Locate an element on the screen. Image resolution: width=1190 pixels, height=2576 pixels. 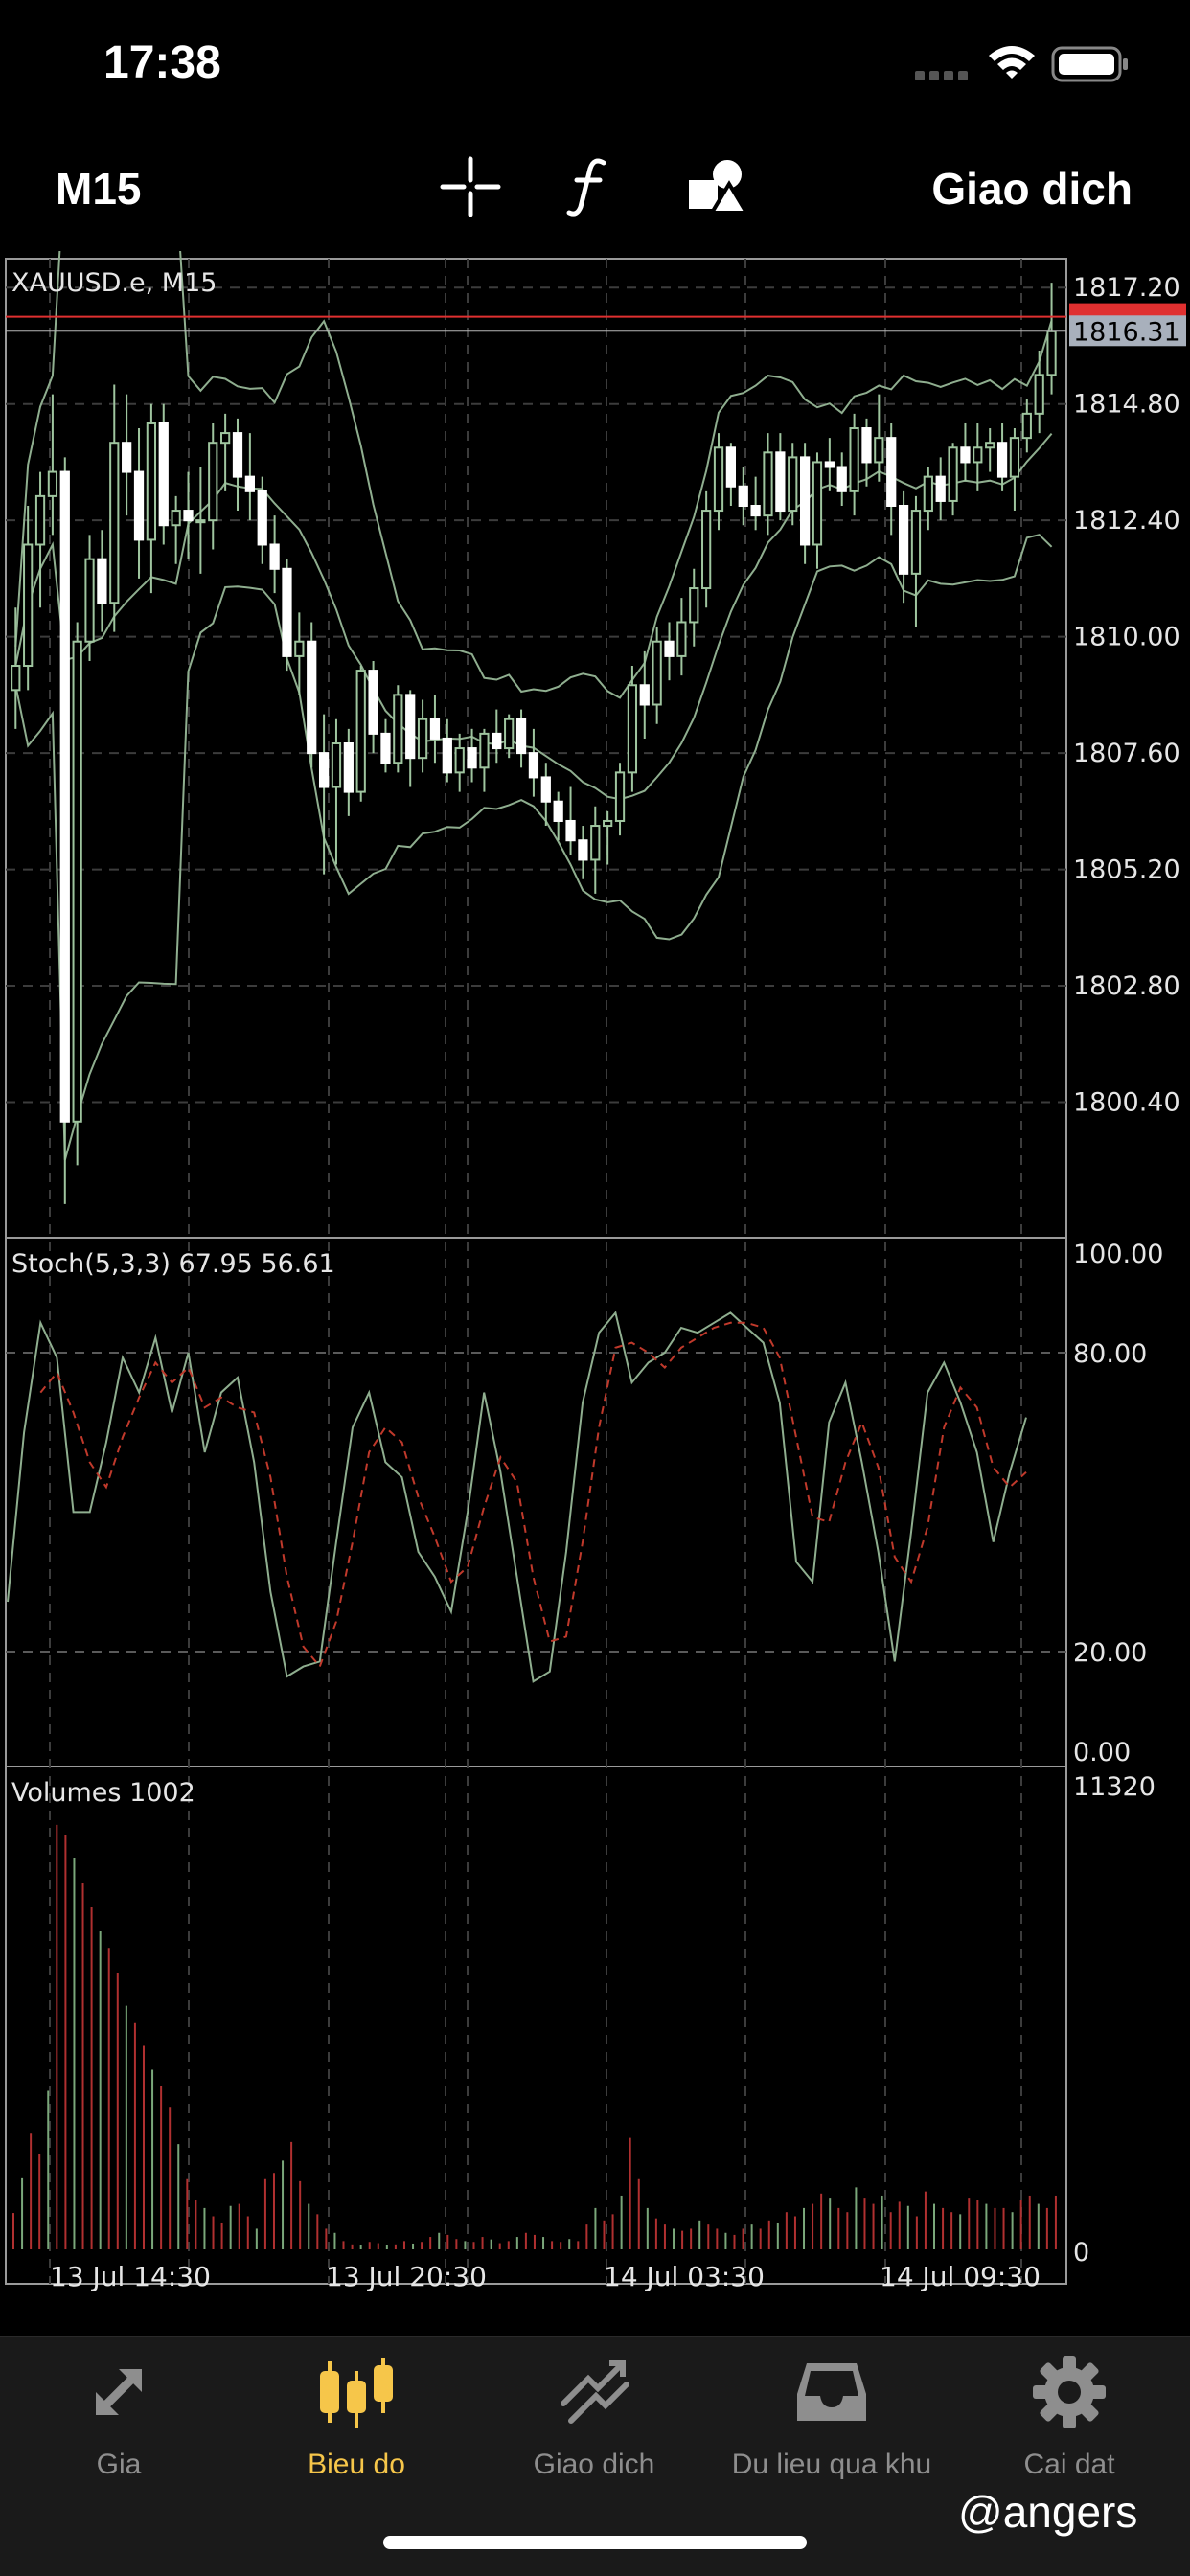
chart-toolbar: M15 Giao dich is located at coordinates (595, 192).